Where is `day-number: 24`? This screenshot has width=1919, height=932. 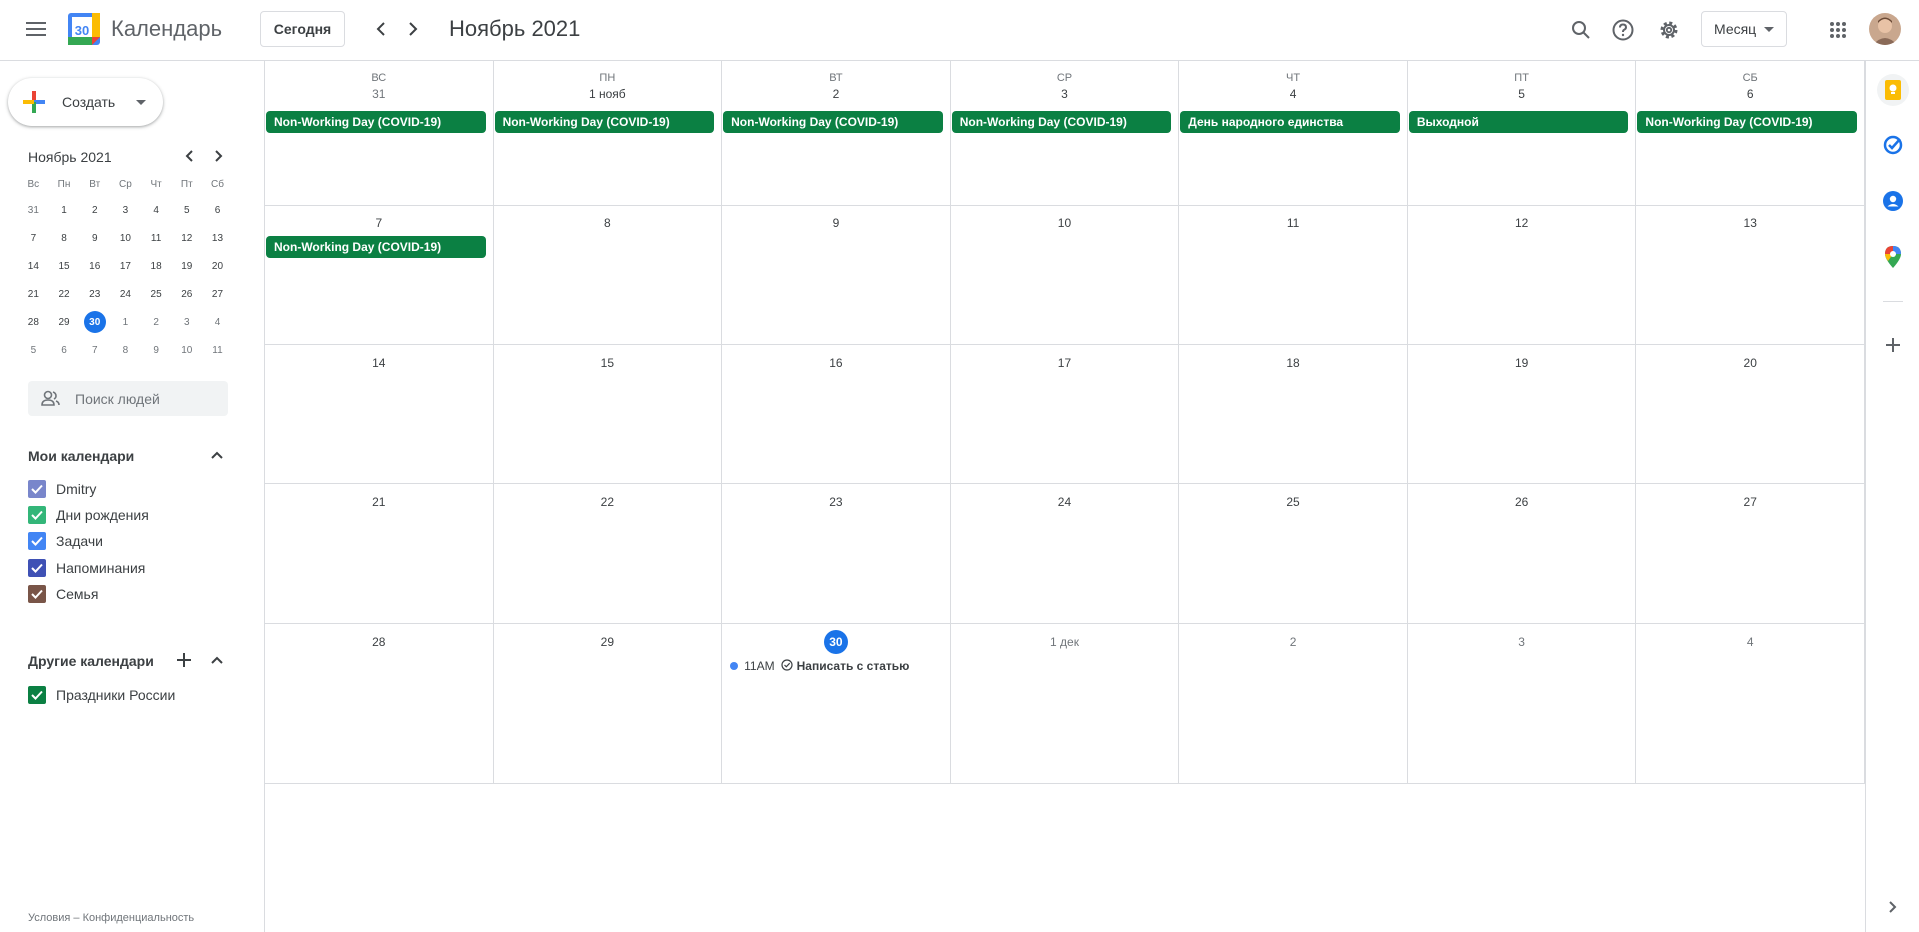
day-number: 24 is located at coordinates (1065, 502).